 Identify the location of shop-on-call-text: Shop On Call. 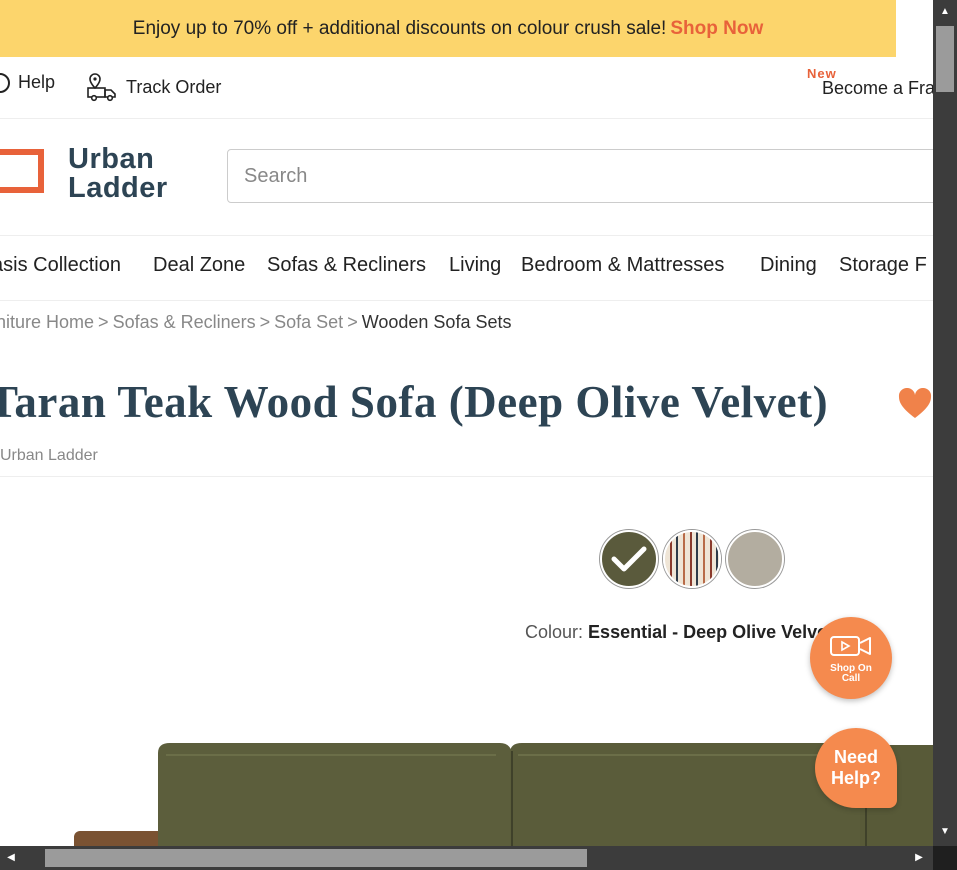
(851, 674).